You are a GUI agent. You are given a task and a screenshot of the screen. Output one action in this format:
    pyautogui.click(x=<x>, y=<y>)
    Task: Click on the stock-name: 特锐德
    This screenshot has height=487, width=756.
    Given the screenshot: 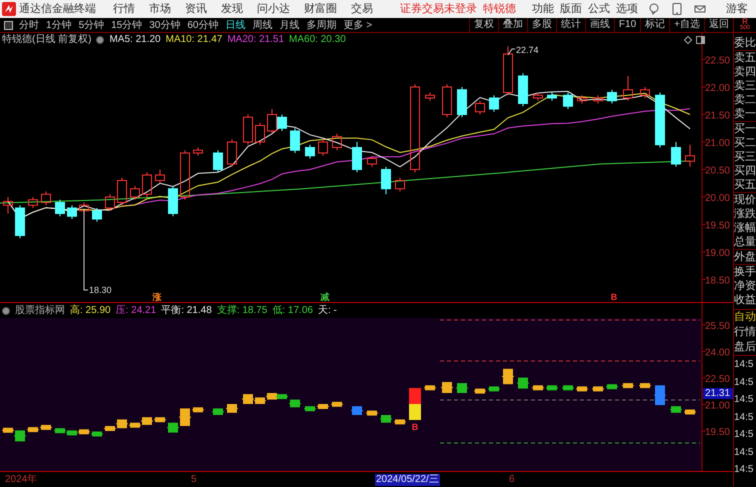 What is the action you would take?
    pyautogui.click(x=499, y=9)
    